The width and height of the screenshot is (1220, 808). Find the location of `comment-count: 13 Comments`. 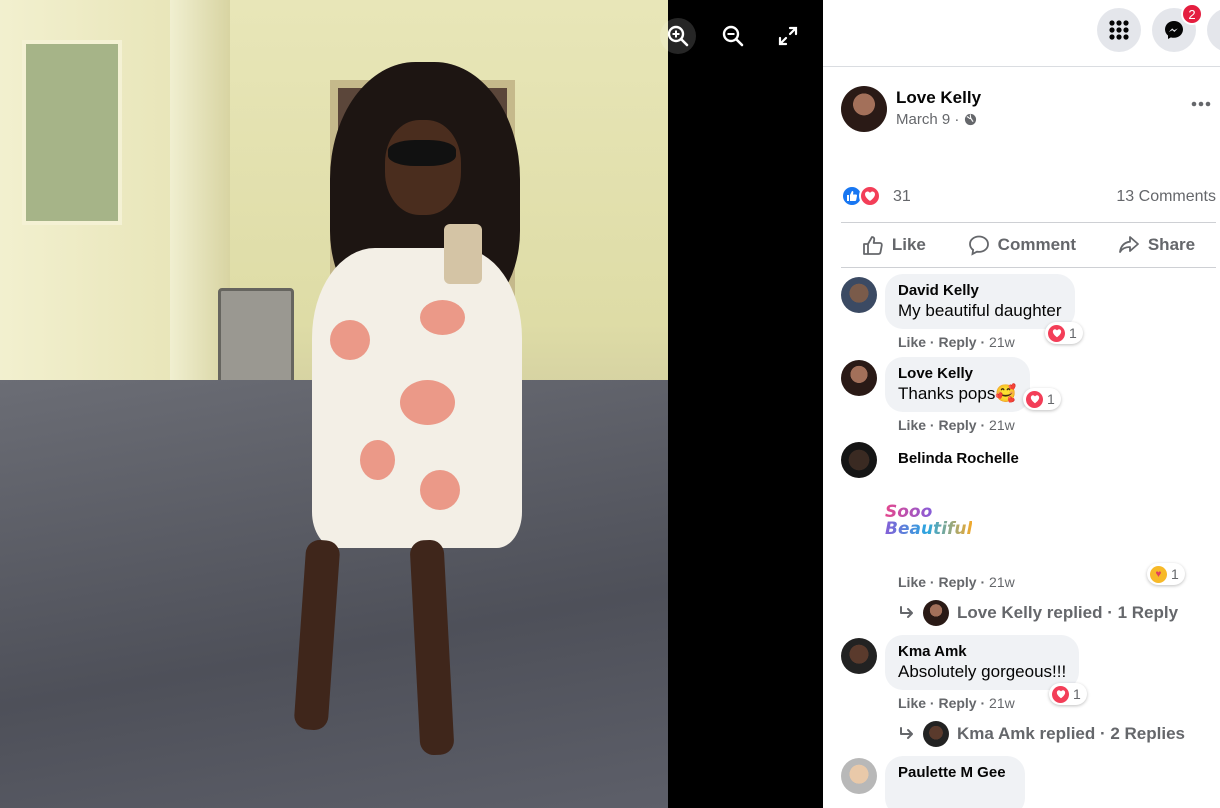

comment-count: 13 Comments is located at coordinates (1166, 197).